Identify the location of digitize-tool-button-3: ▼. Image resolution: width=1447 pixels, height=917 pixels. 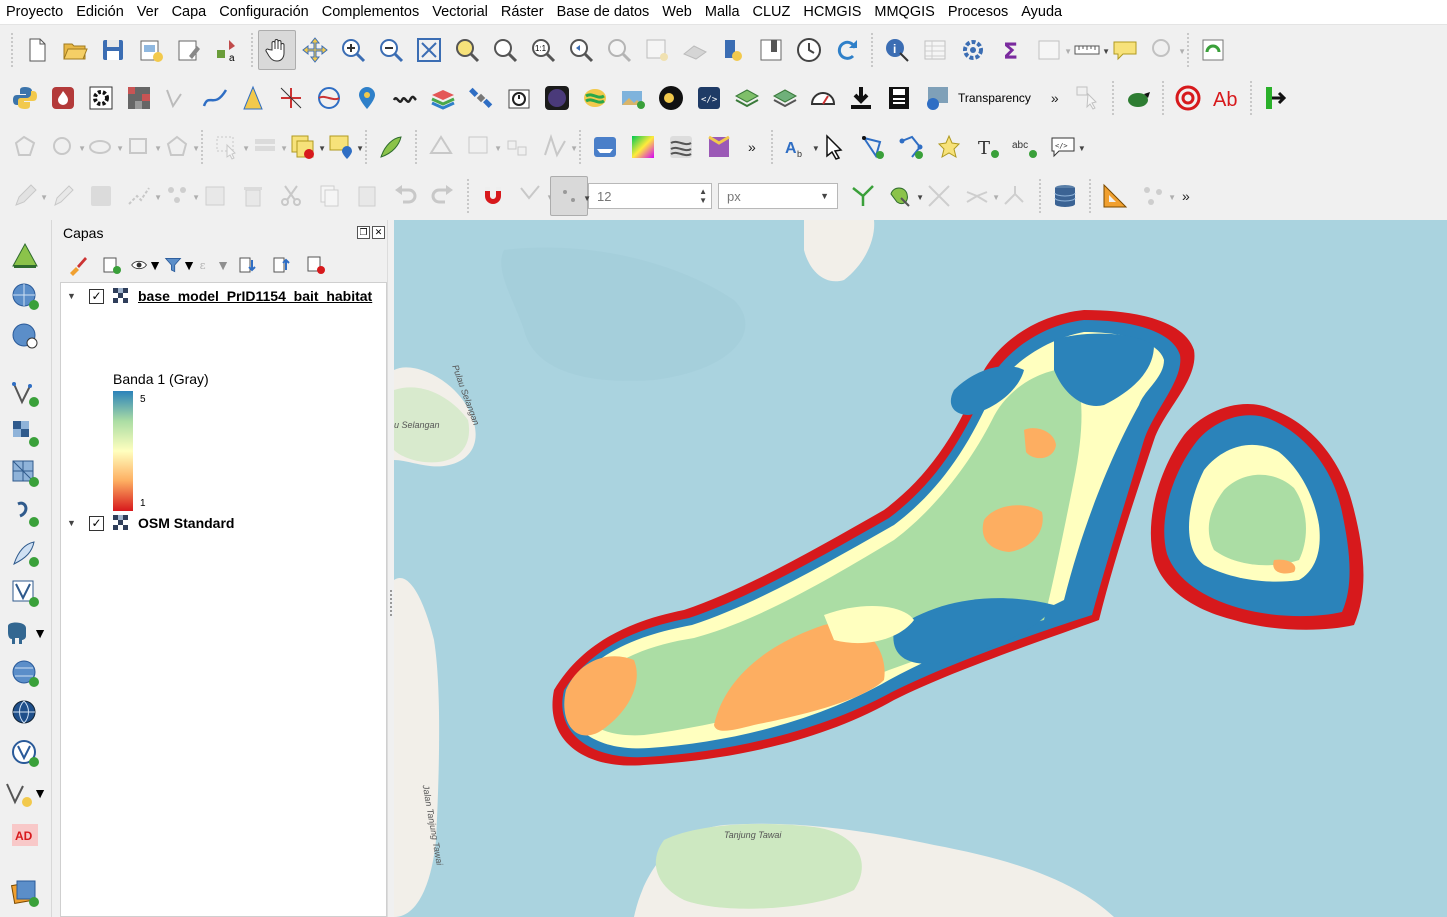
(103, 147).